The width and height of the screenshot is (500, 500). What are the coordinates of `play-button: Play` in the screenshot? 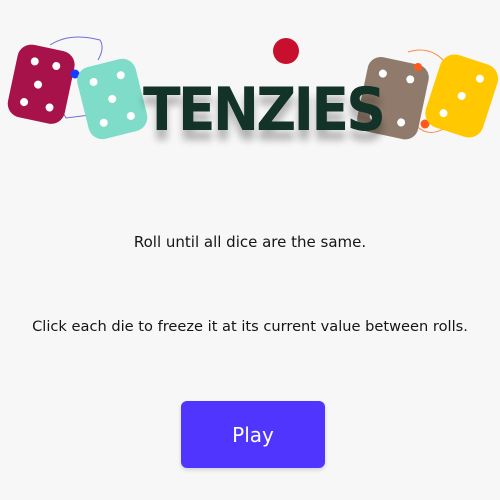 It's located at (253, 434).